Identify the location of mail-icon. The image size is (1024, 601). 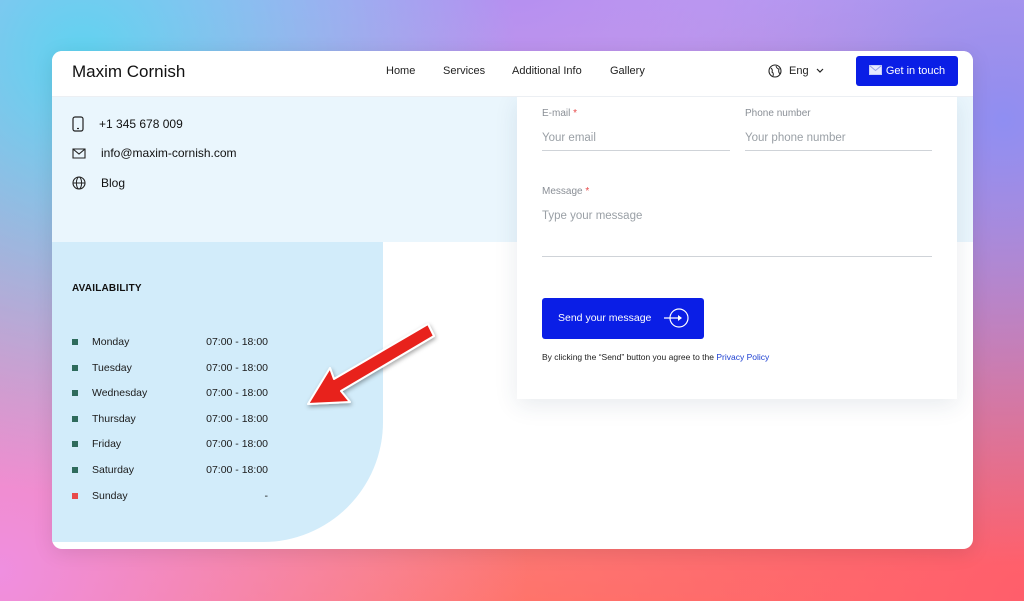
(79, 153).